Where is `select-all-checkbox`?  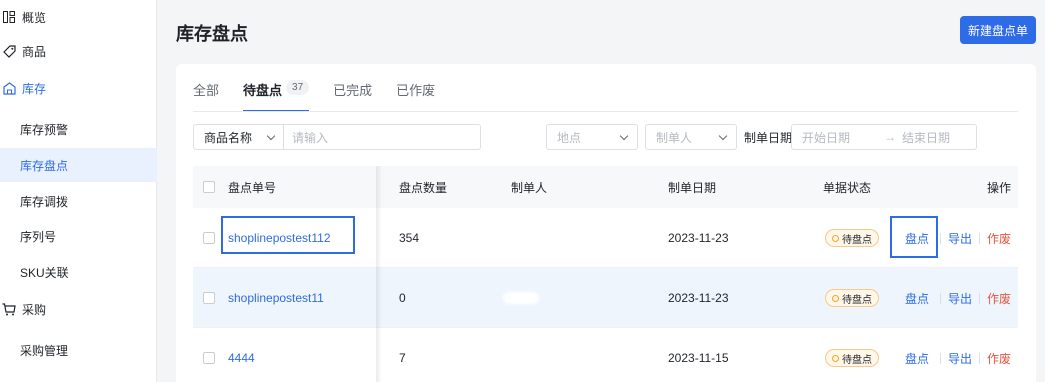
select-all-checkbox is located at coordinates (209, 187).